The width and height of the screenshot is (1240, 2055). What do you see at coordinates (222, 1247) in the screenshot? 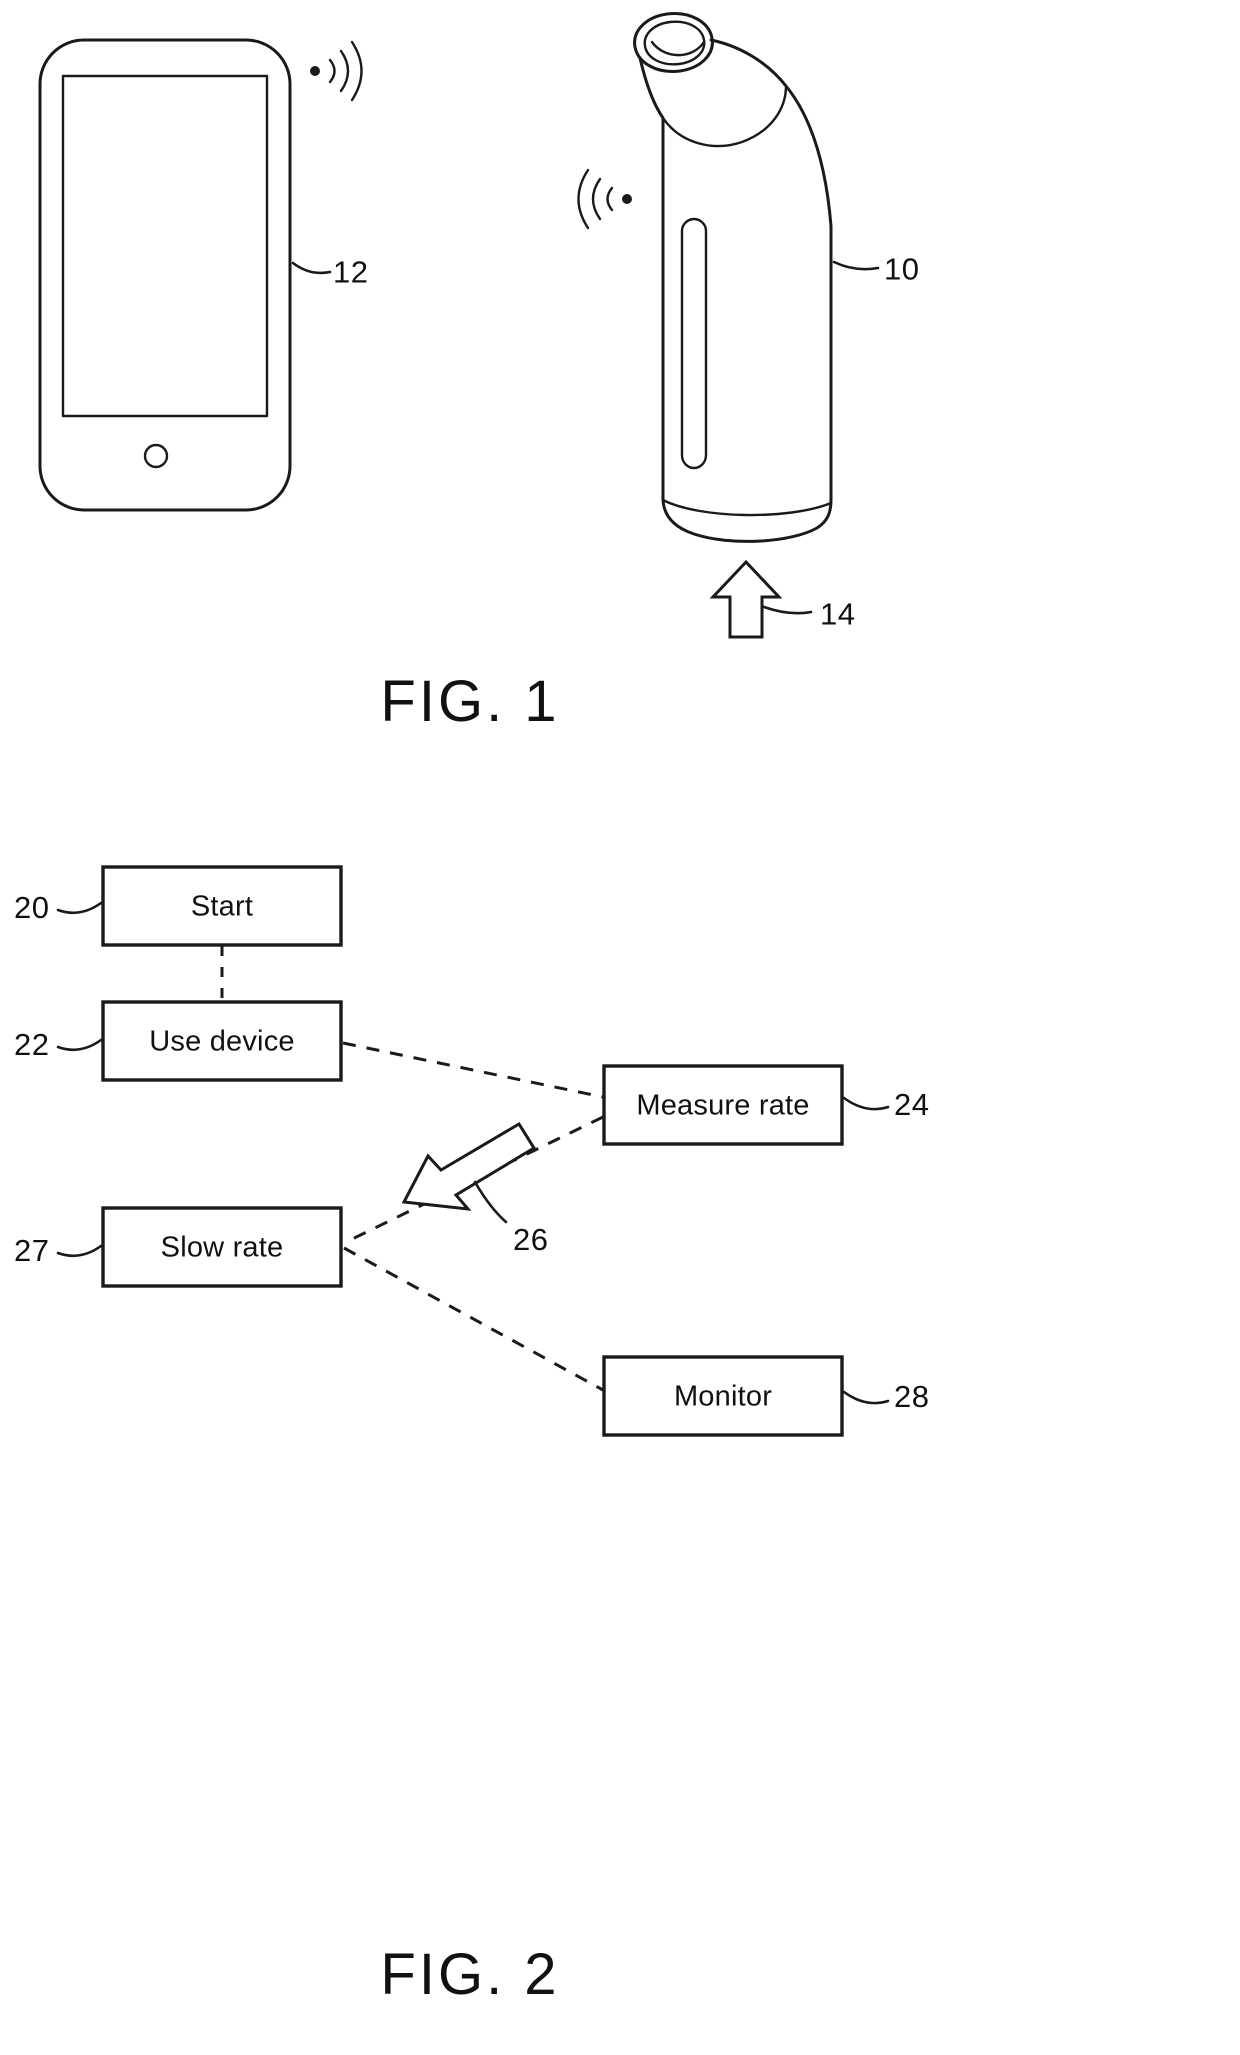
I see `flow-box-slow-rate-label: Slow rate` at bounding box center [222, 1247].